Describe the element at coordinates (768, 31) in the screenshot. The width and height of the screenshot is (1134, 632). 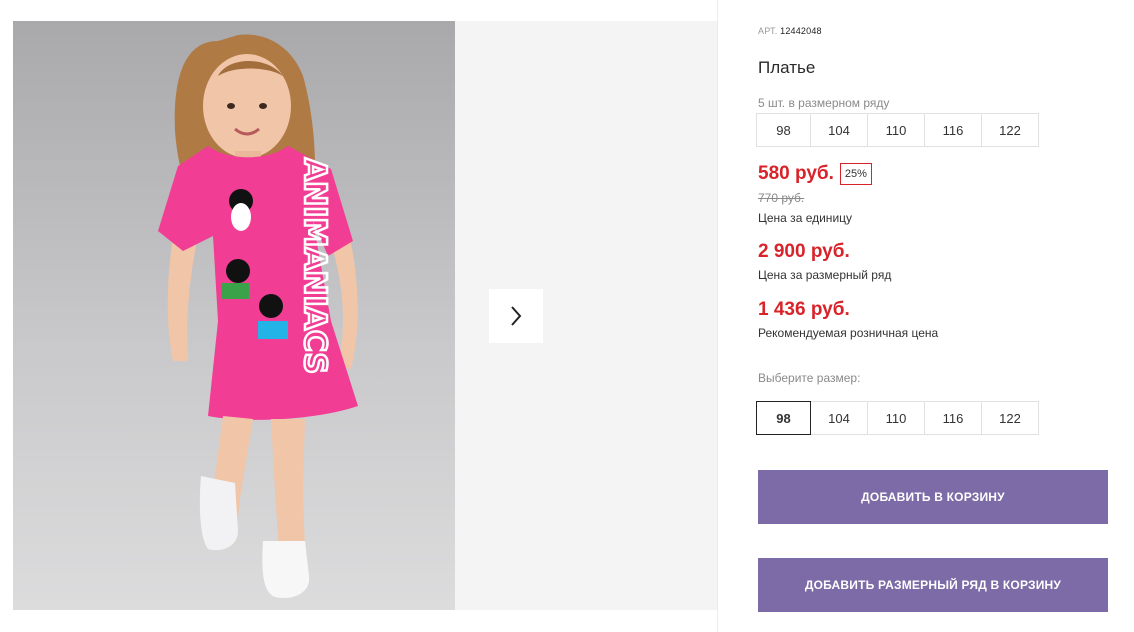
I see `article-label: АРТ.` at that location.